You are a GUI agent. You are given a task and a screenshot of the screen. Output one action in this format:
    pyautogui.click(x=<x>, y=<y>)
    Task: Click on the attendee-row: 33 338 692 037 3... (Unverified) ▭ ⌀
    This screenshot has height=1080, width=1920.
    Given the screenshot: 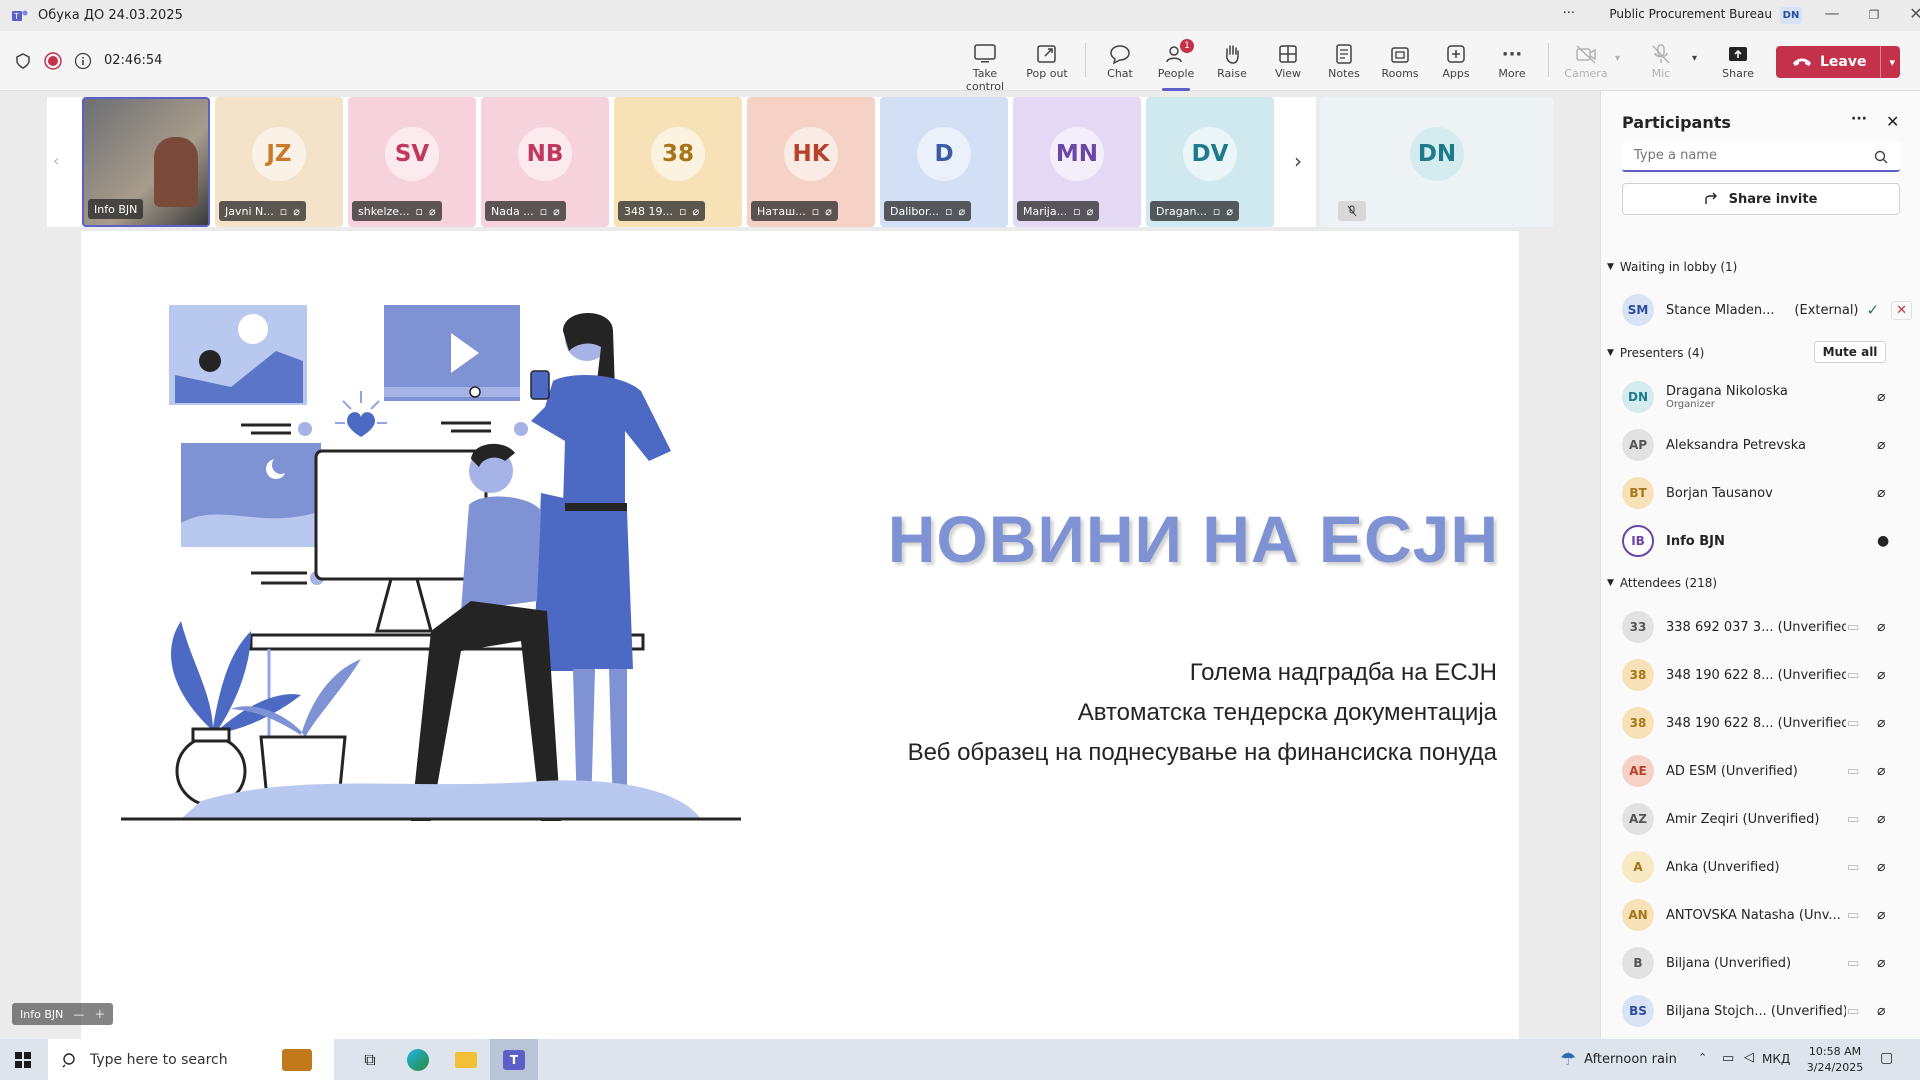 What is the action you would take?
    pyautogui.click(x=1767, y=627)
    